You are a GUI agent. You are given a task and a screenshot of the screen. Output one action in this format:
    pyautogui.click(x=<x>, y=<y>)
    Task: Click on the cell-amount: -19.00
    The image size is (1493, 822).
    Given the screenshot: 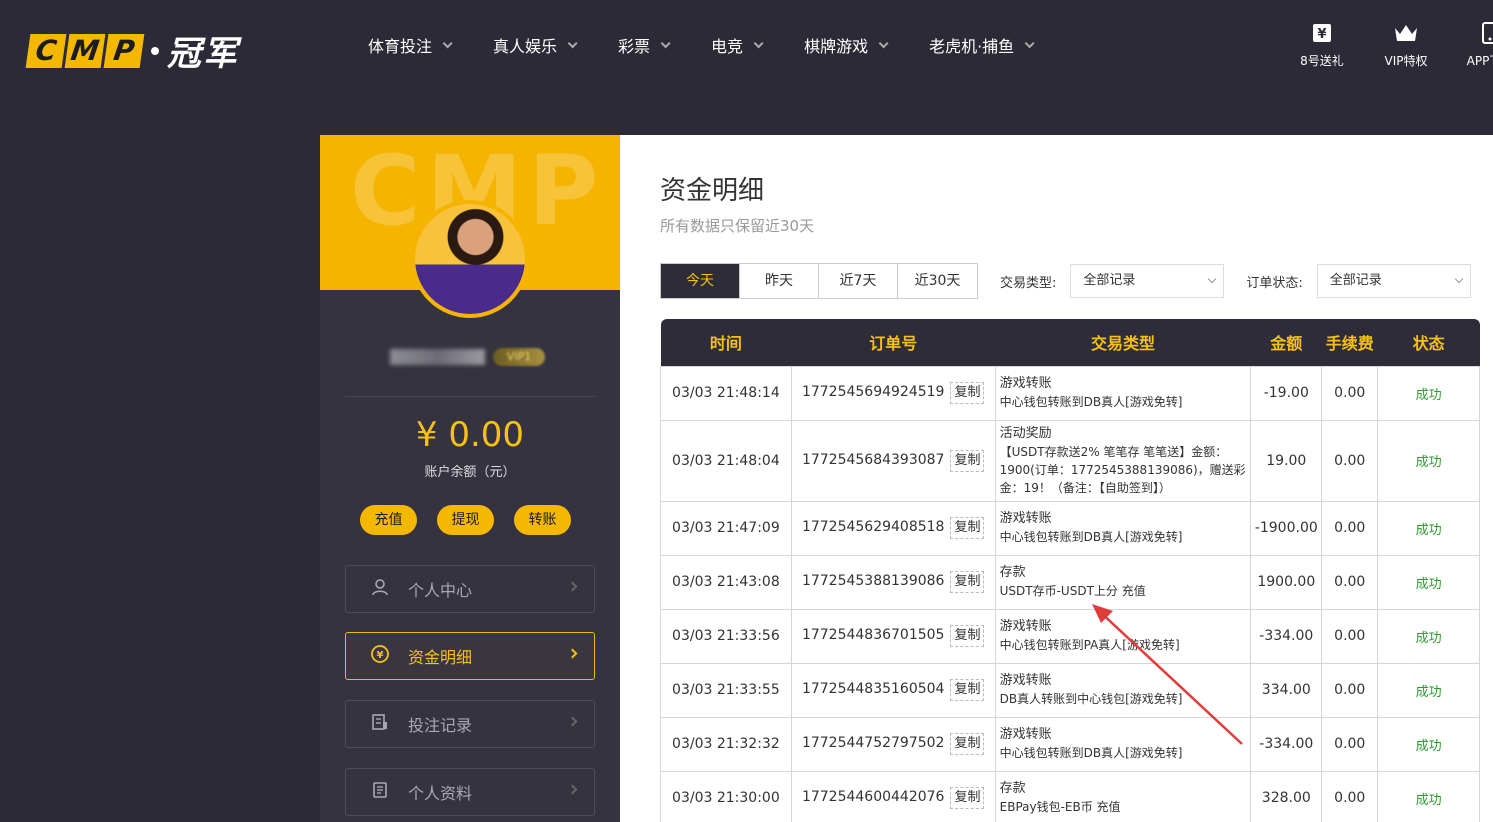 What is the action you would take?
    pyautogui.click(x=1286, y=393)
    